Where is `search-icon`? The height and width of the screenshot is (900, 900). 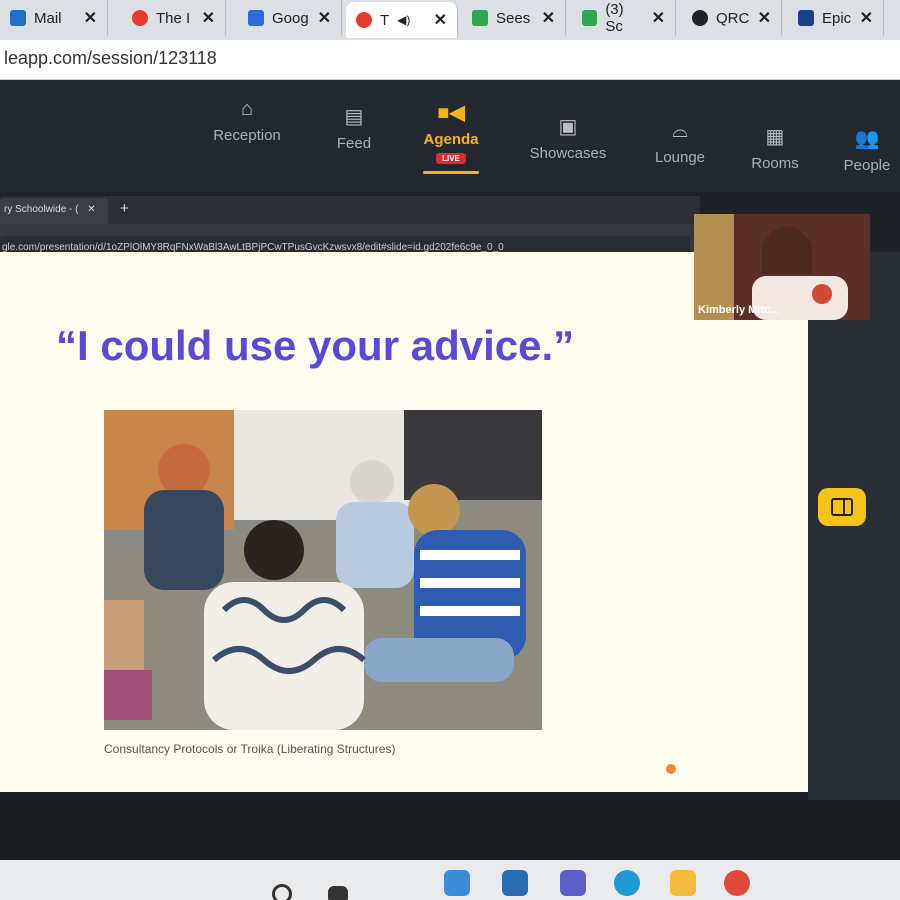 search-icon is located at coordinates (282, 892).